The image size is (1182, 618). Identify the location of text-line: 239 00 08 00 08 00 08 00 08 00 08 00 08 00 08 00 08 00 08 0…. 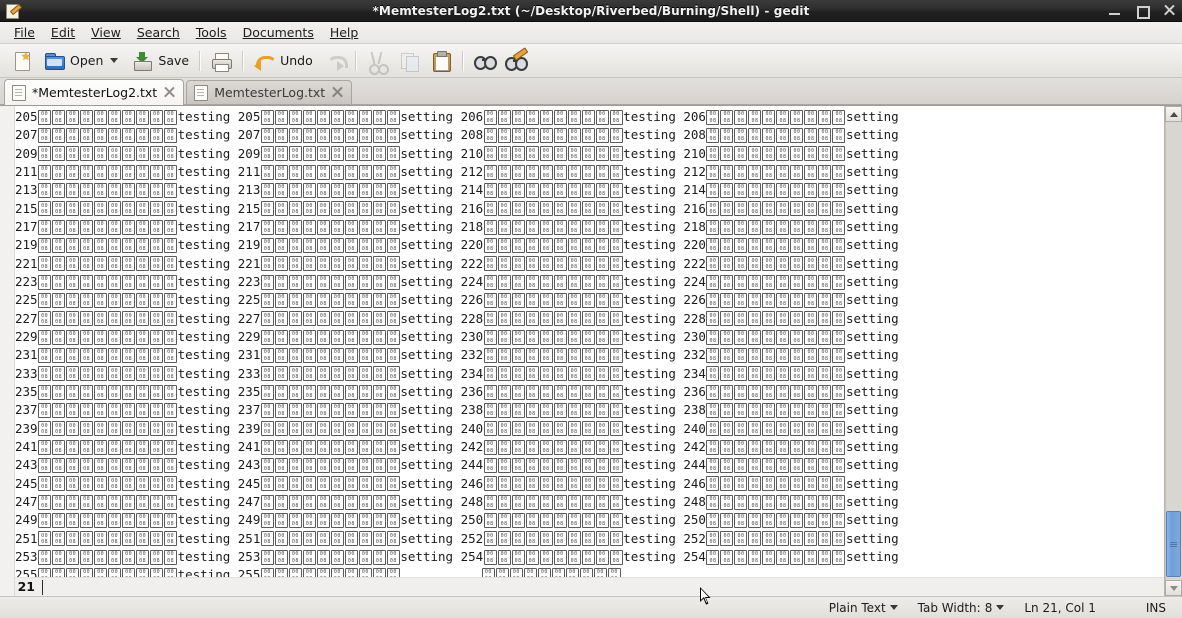
(457, 428).